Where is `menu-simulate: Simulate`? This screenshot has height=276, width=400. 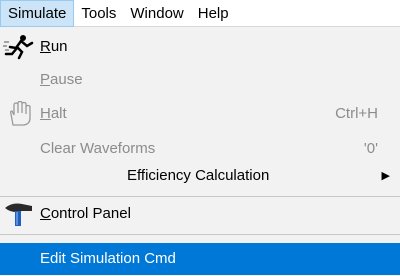 menu-simulate: Simulate is located at coordinates (37, 13).